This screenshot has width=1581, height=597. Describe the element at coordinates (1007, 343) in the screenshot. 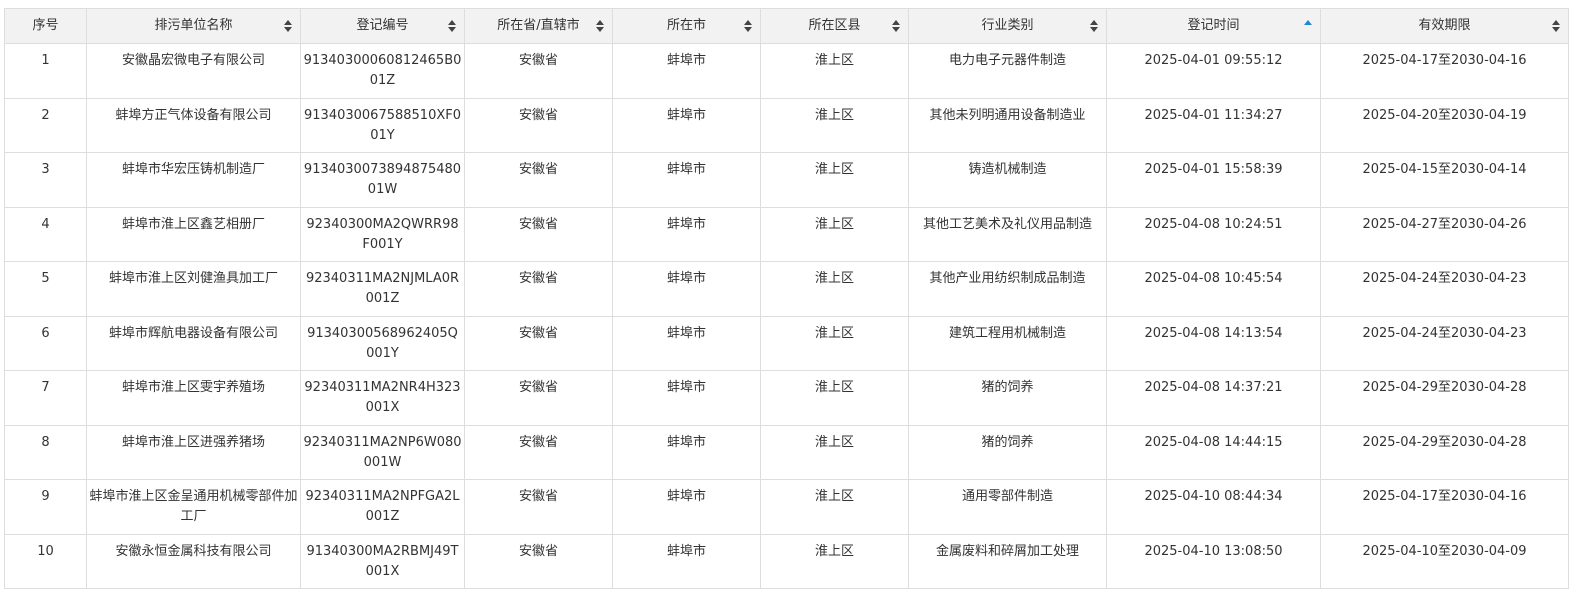

I see `cell-industry-category: 建筑工程用机械制造` at that location.